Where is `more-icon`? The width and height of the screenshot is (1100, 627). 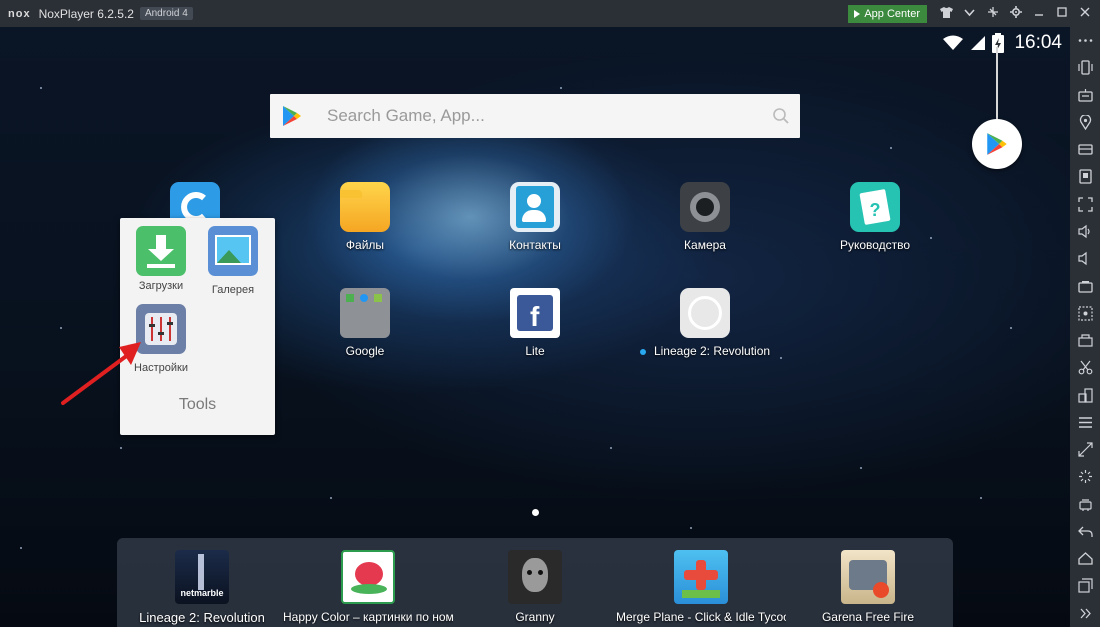
more-icon is located at coordinates (1085, 40).